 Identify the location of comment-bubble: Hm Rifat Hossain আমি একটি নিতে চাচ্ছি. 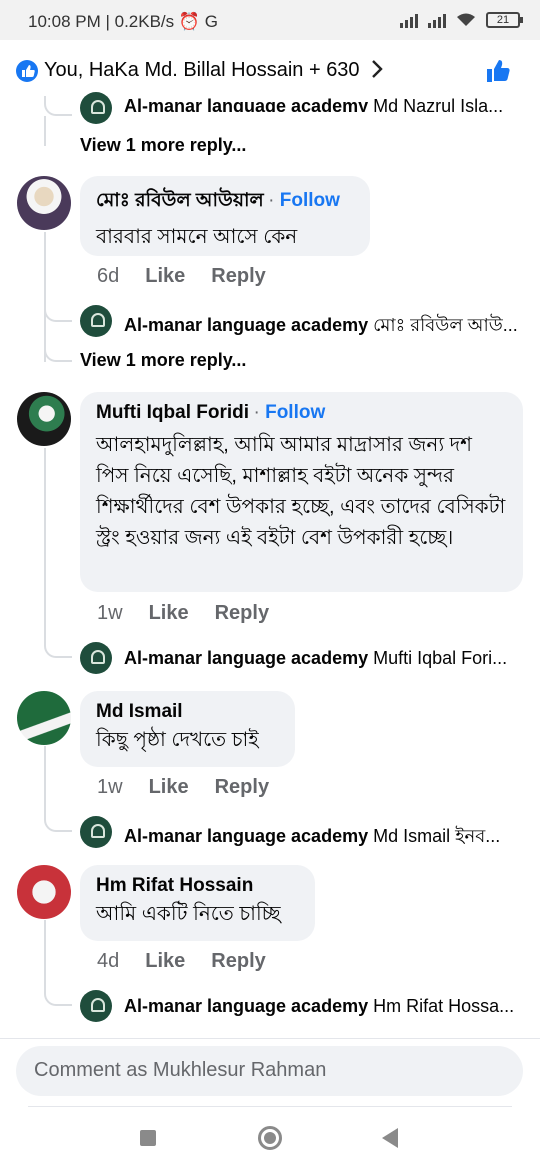
(197, 903).